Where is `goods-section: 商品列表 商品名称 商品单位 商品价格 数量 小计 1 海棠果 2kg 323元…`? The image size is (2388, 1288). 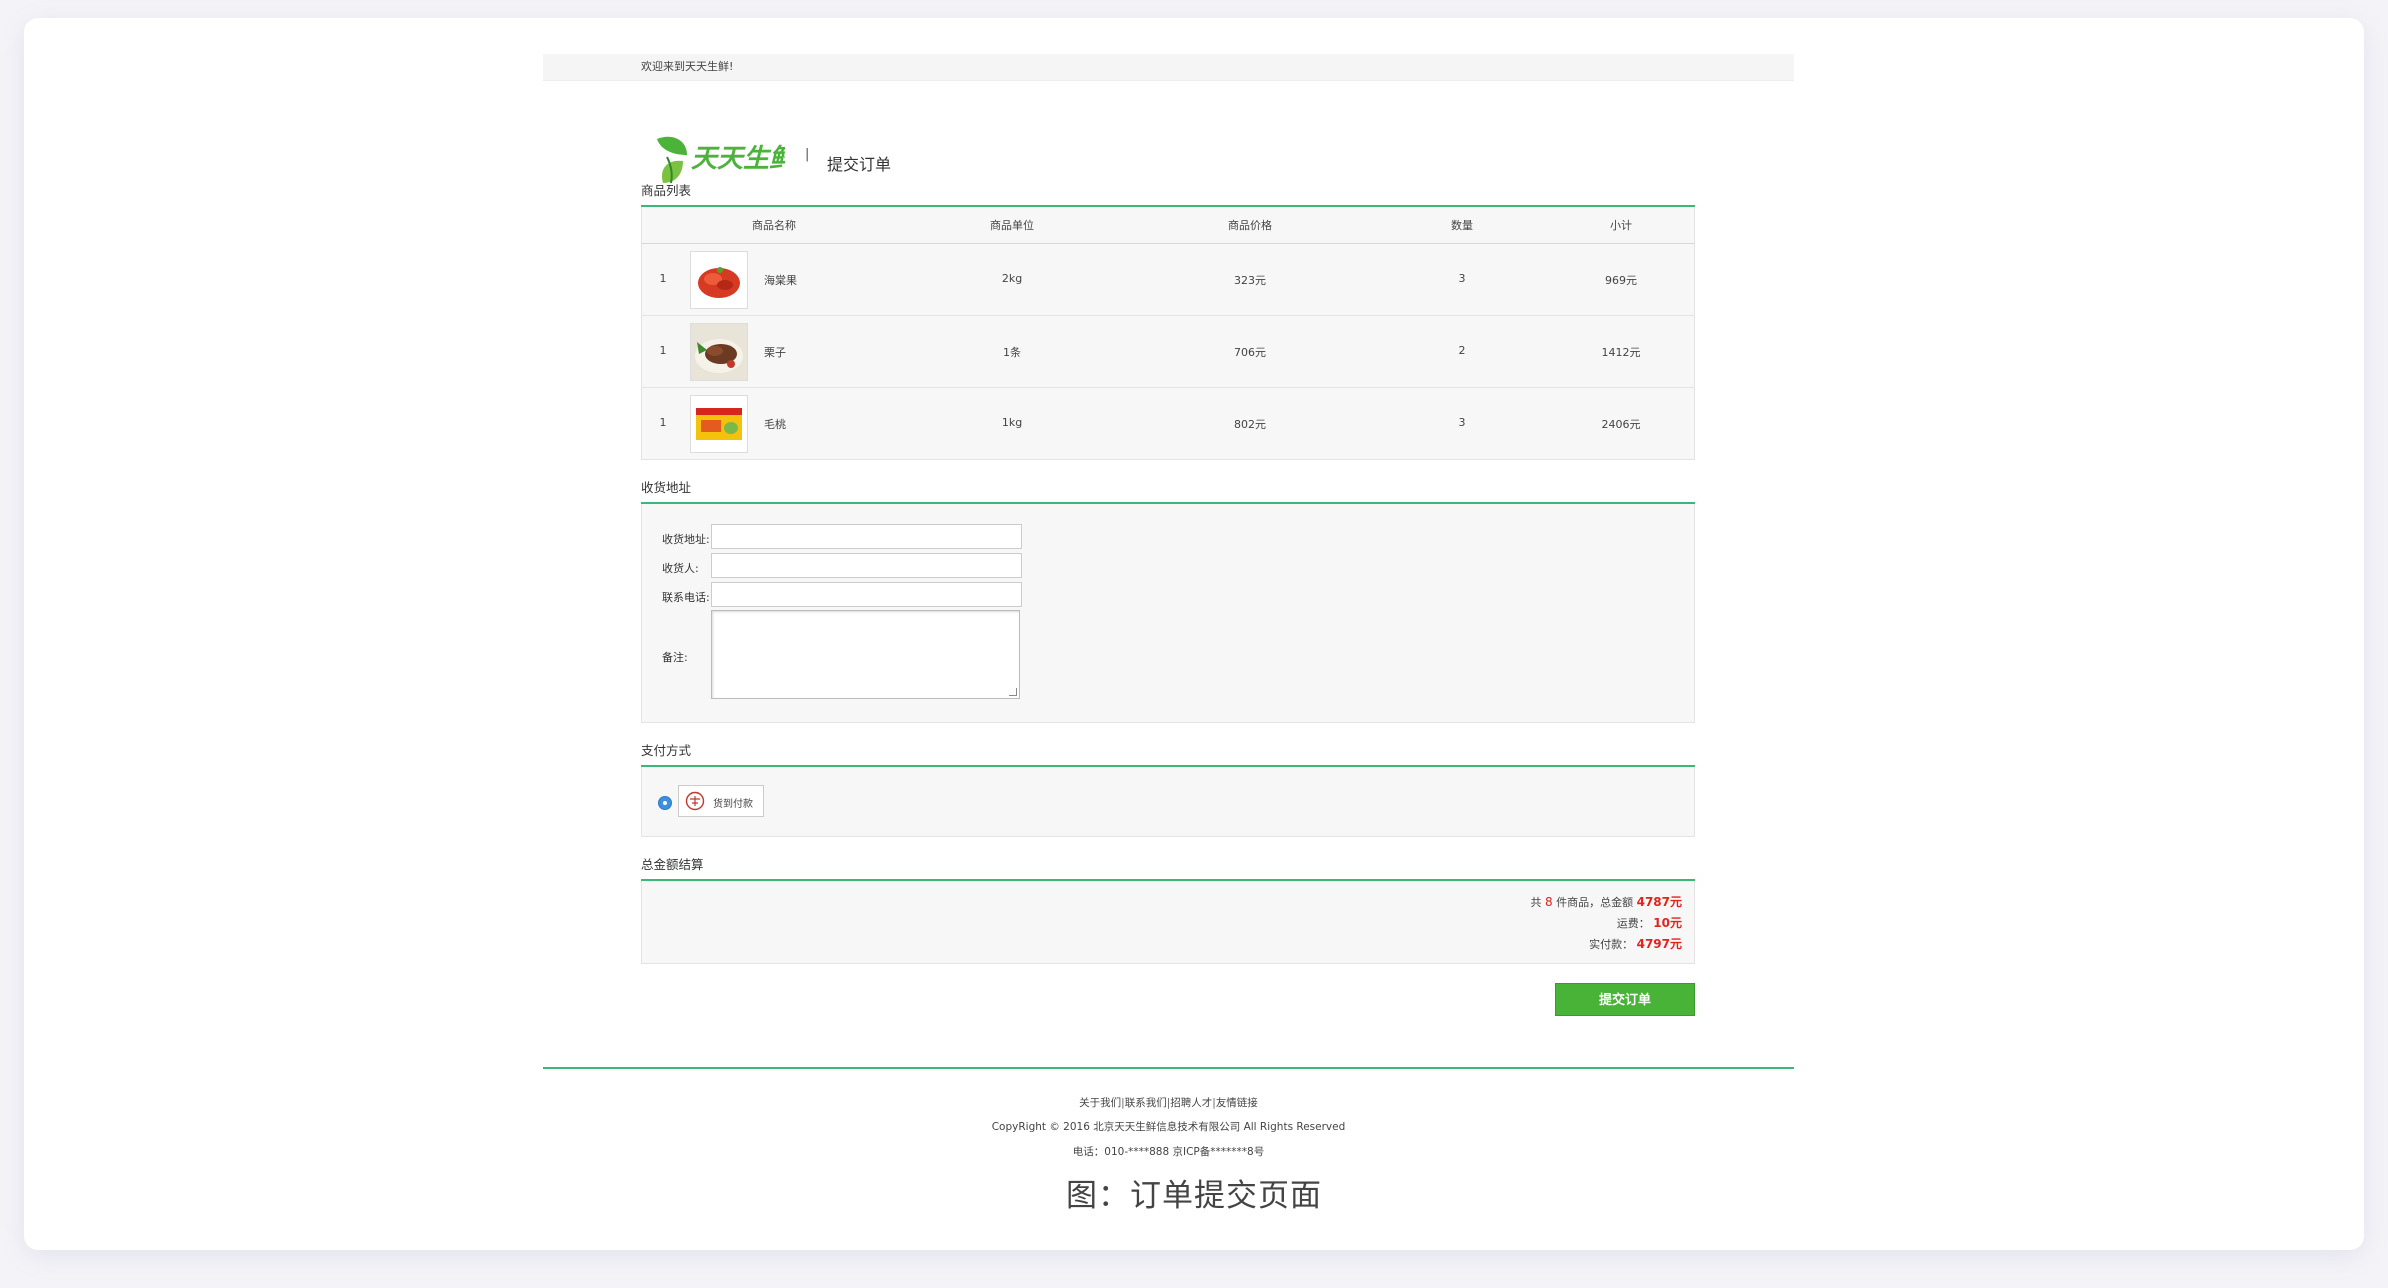
goods-section: 商品列表 商品名称 商品单位 商品价格 数量 小计 1 海棠果 2kg 323元… is located at coordinates (1168, 318).